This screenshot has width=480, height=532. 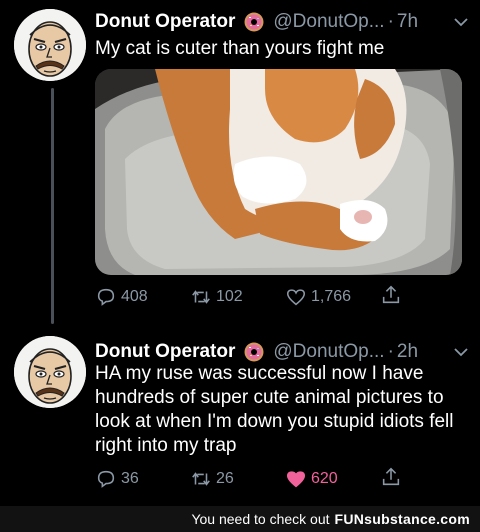 I want to click on watermark-footer: You need to check out FUNsubstance.com, so click(x=240, y=519).